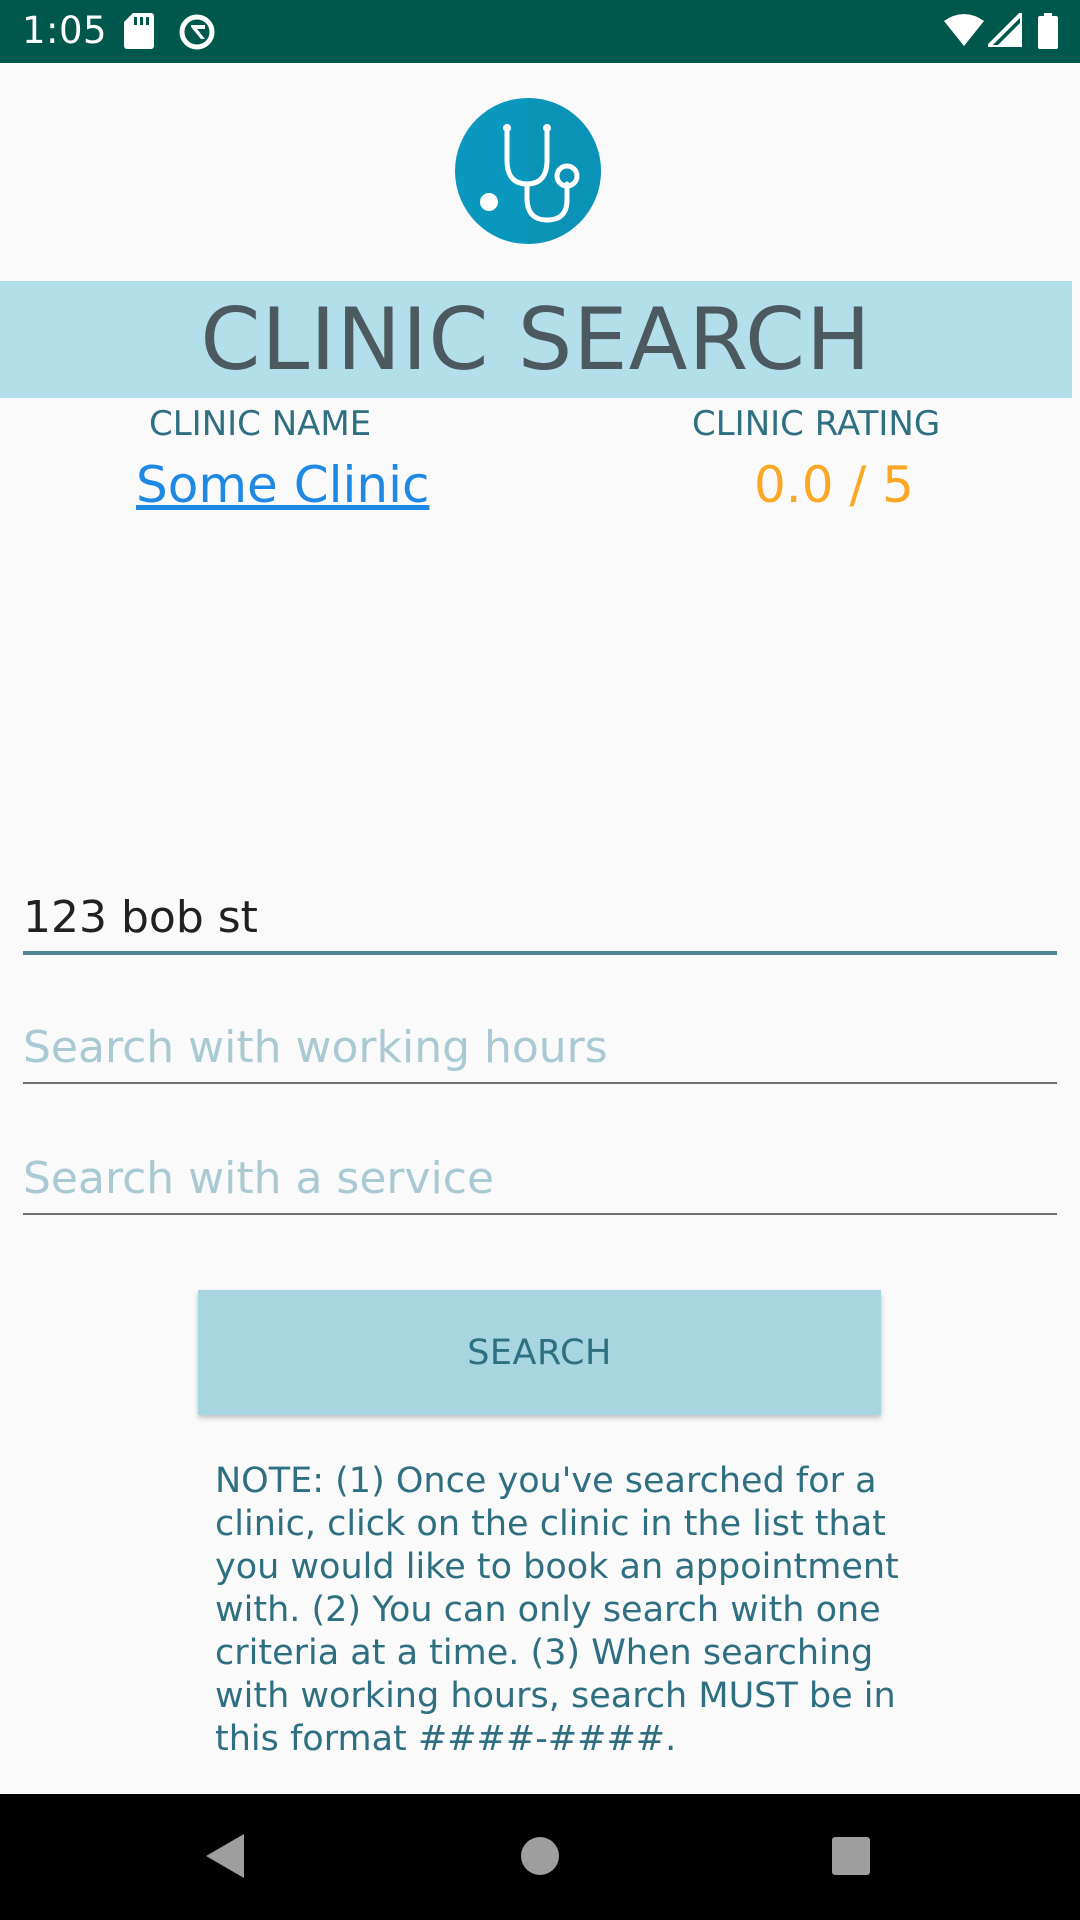  Describe the element at coordinates (225, 1856) in the screenshot. I see `back-icon` at that location.